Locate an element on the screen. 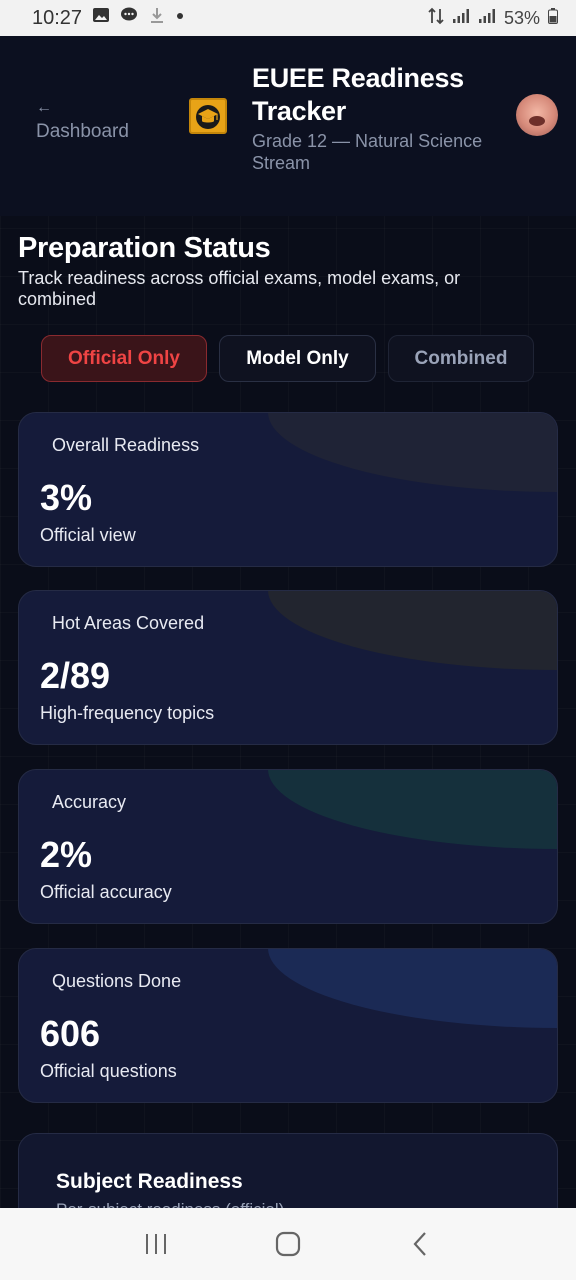 The width and height of the screenshot is (576, 1280). card-description: Official questions is located at coordinates (108, 1071).